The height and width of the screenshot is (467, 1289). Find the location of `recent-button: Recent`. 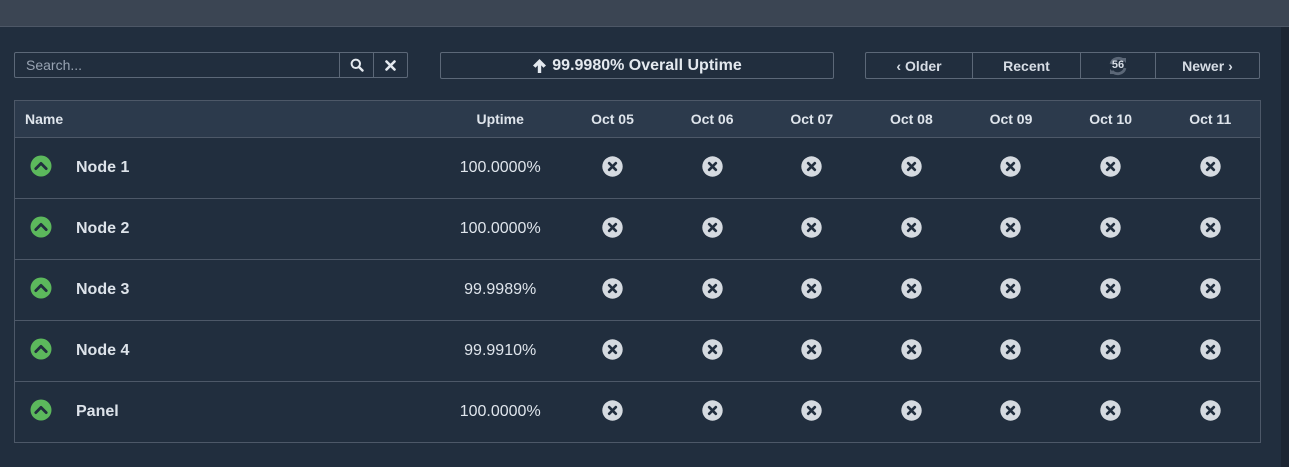

recent-button: Recent is located at coordinates (1026, 65).